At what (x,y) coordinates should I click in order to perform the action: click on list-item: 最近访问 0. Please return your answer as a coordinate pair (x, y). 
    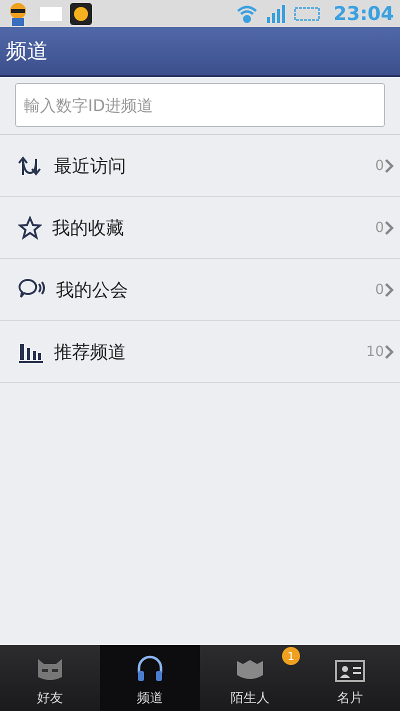
    Looking at the image, I should click on (200, 166).